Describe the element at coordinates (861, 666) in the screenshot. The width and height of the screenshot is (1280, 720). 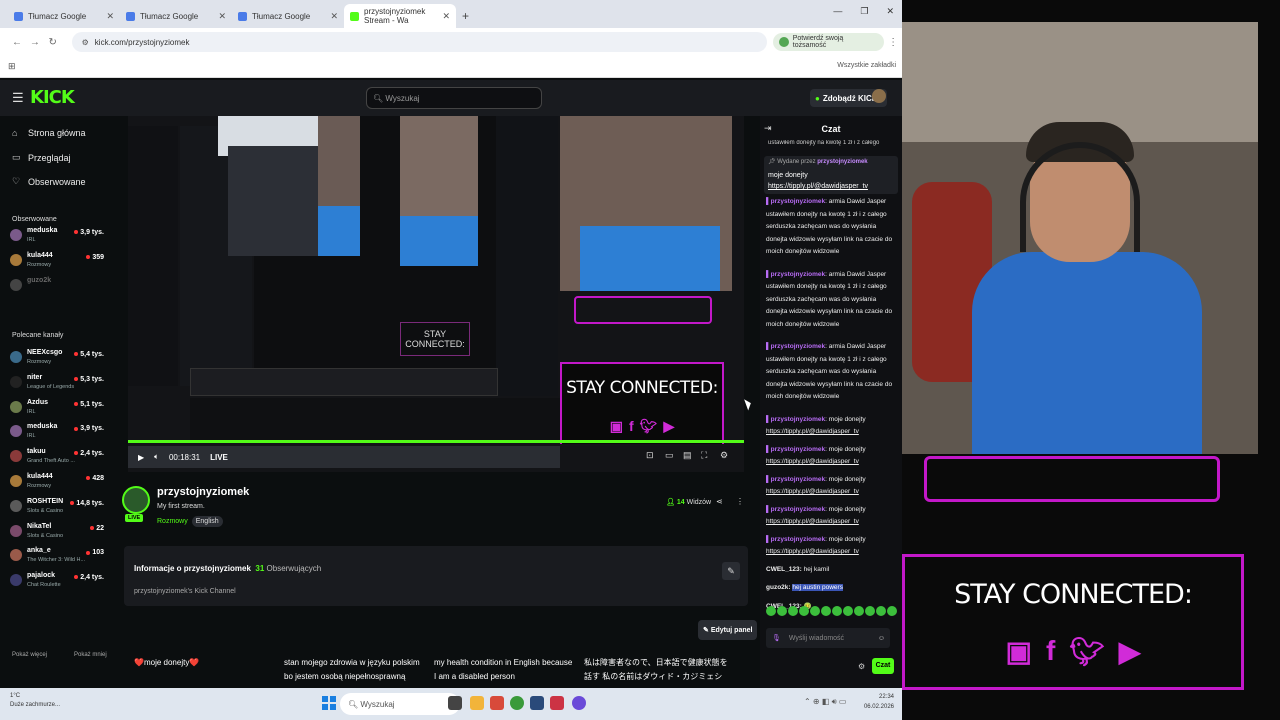
I see `chat-settings-icon: ⚙` at that location.